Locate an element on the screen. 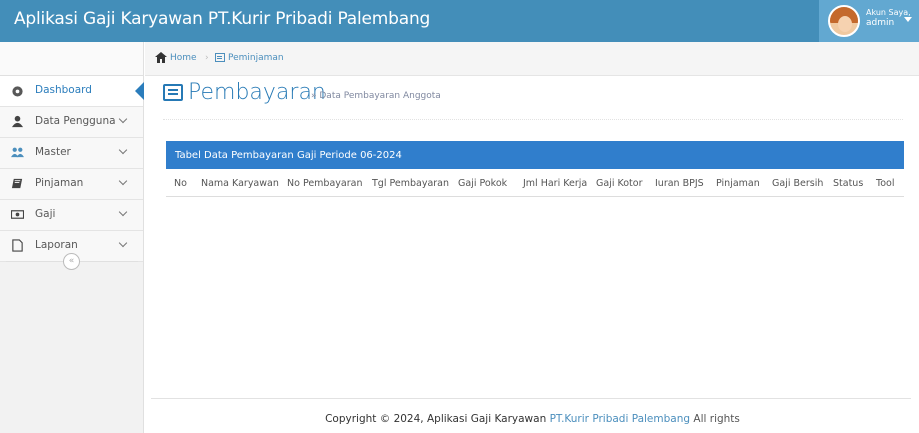 Image resolution: width=919 pixels, height=433 pixels. breadcrumb: Home › Peminjaman is located at coordinates (532, 59).